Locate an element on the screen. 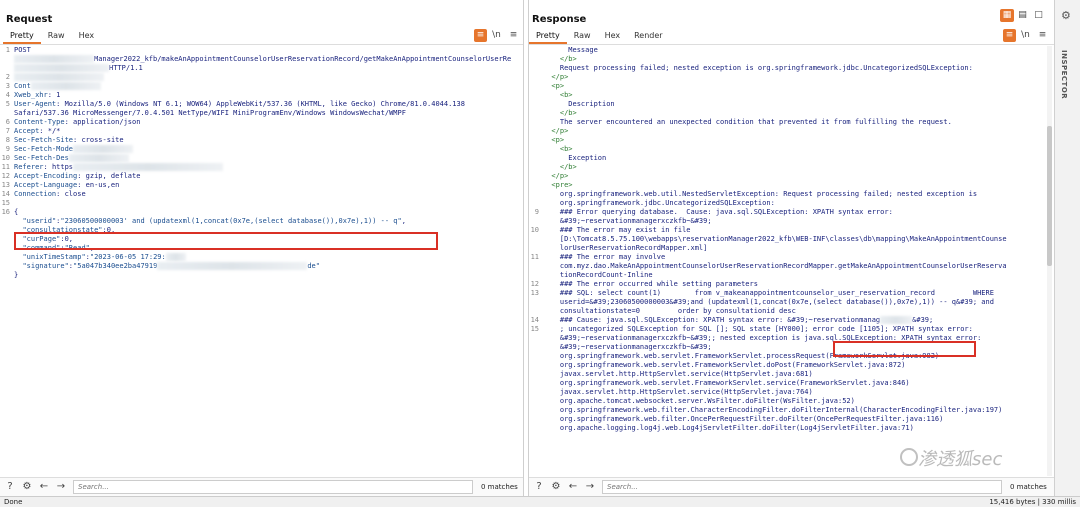 The height and width of the screenshot is (507, 1080). line-number: 10 is located at coordinates (5, 158).